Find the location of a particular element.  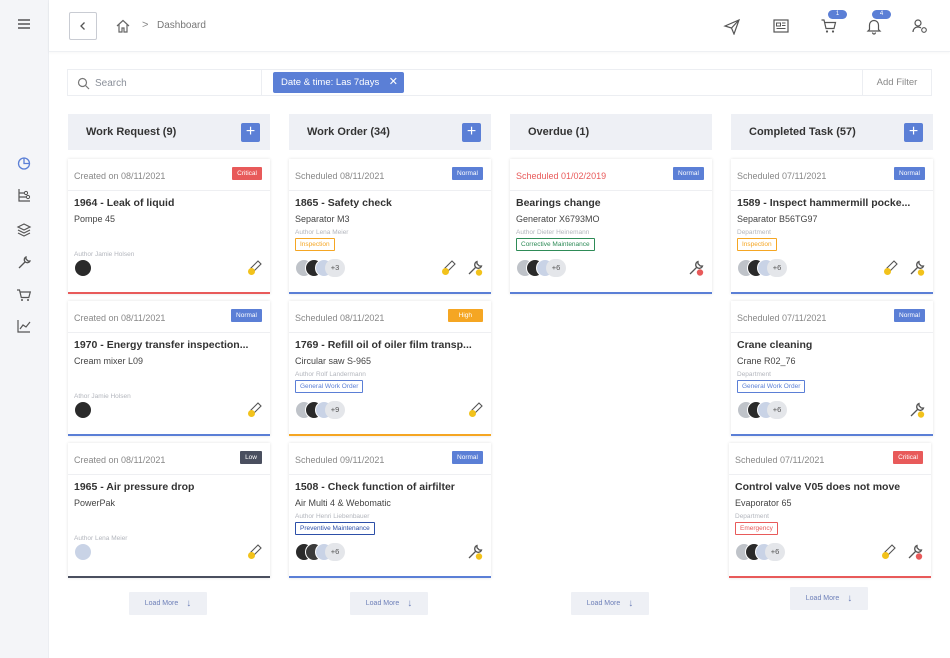

workflow-icon is located at coordinates (24, 195).